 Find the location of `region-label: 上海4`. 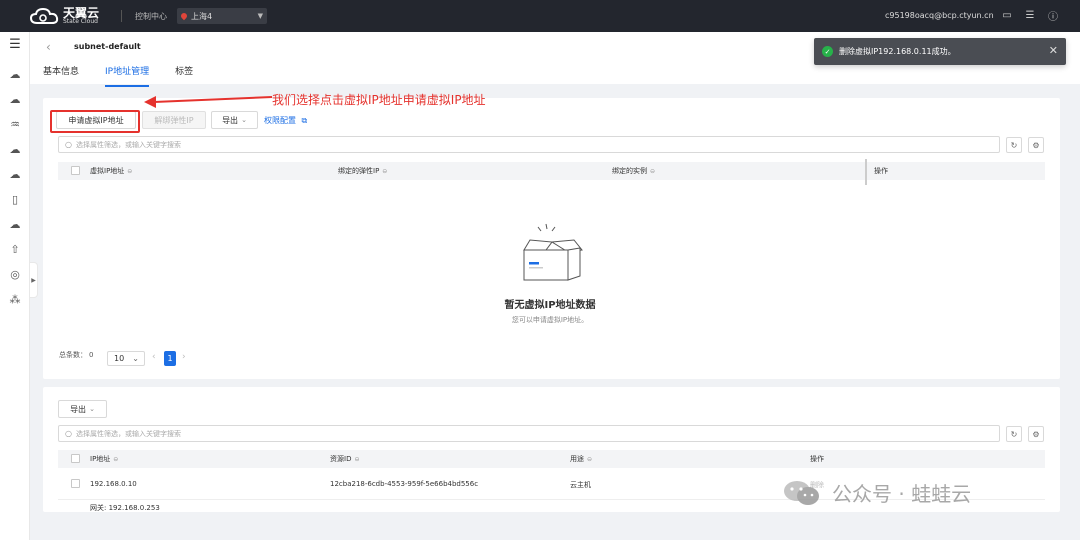

region-label: 上海4 is located at coordinates (202, 16).